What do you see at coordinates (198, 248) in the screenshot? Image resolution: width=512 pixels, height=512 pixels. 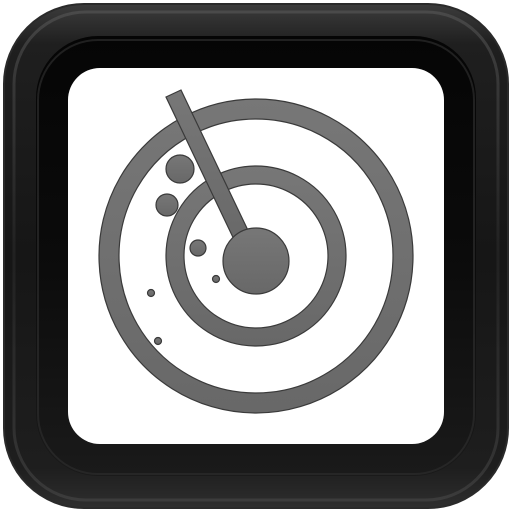 I see `radar-blip-small` at bounding box center [198, 248].